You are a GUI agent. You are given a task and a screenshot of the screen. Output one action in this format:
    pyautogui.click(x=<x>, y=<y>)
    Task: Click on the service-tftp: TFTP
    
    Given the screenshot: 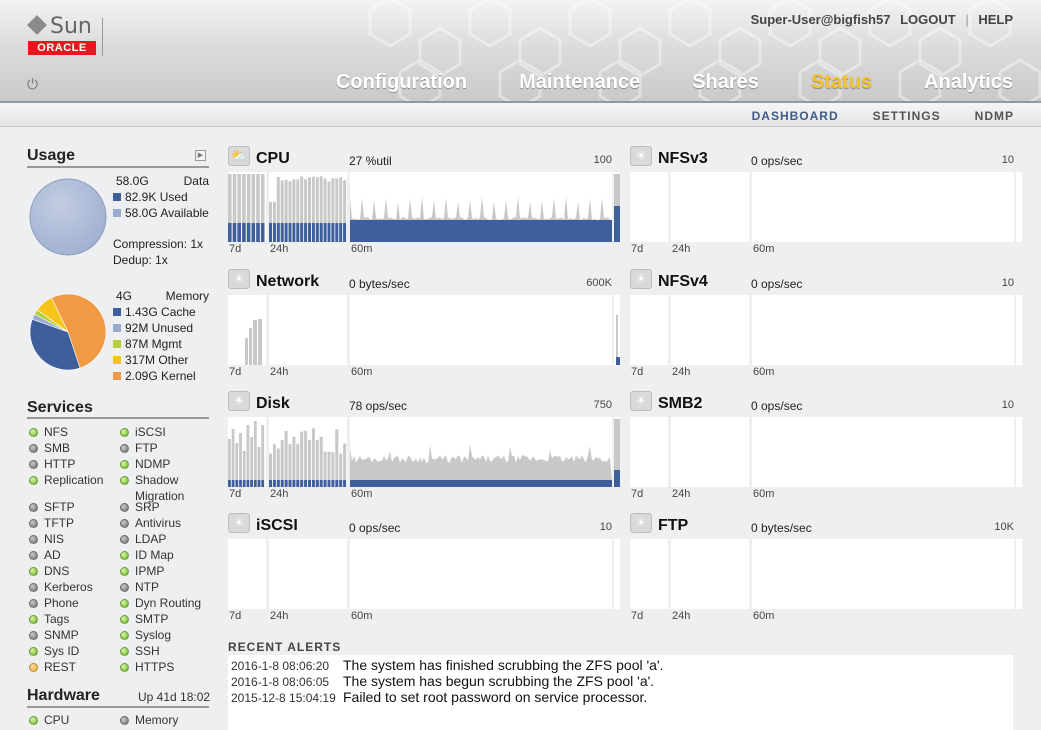 What is the action you would take?
    pyautogui.click(x=51, y=523)
    